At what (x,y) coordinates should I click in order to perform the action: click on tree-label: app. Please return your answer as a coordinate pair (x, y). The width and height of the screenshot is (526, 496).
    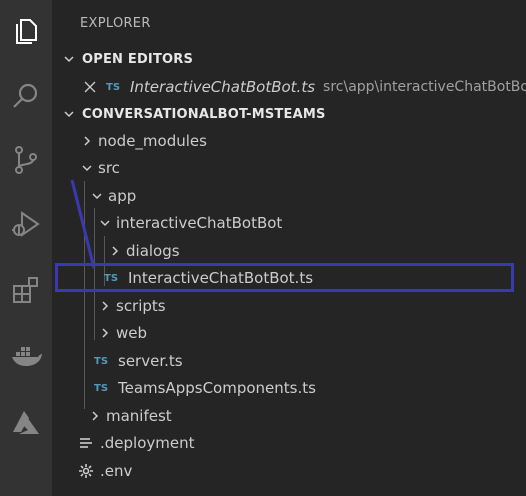
    Looking at the image, I should click on (122, 196).